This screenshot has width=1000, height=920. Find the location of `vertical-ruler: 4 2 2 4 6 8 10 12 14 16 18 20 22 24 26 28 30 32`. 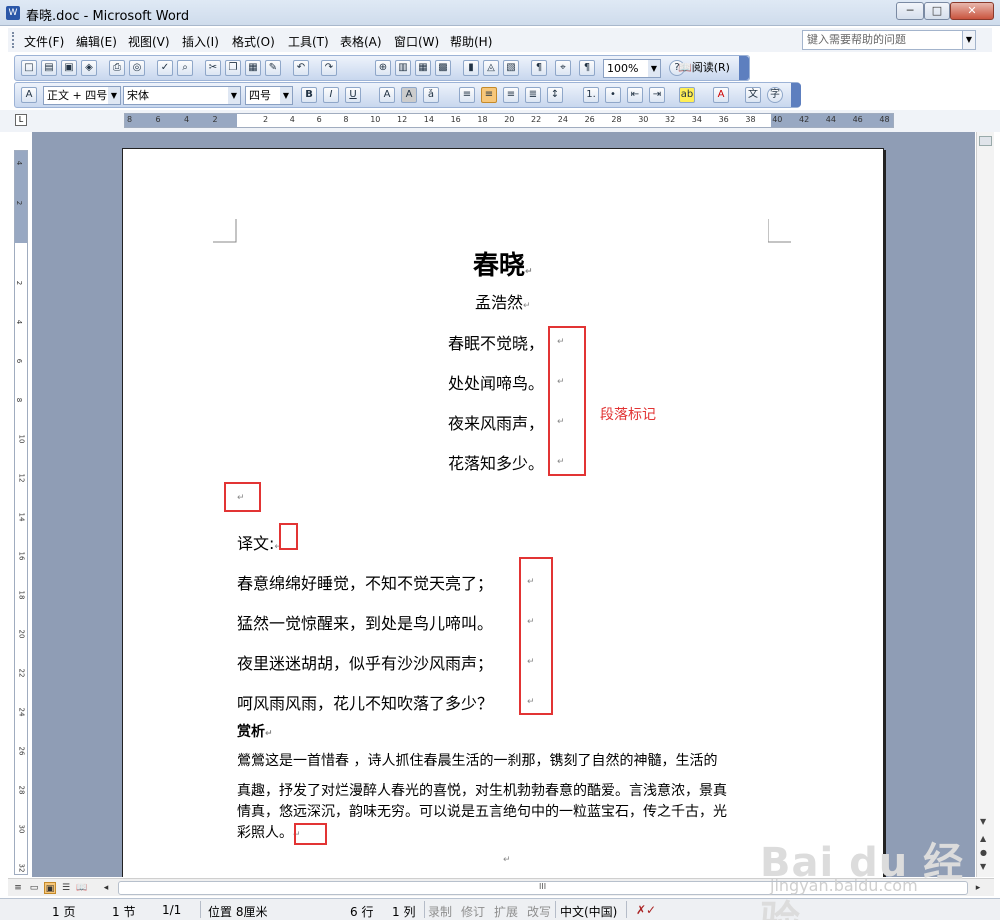

vertical-ruler: 4 2 2 4 6 8 10 12 14 16 18 20 22 24 26 28 30 32 is located at coordinates (21, 512).